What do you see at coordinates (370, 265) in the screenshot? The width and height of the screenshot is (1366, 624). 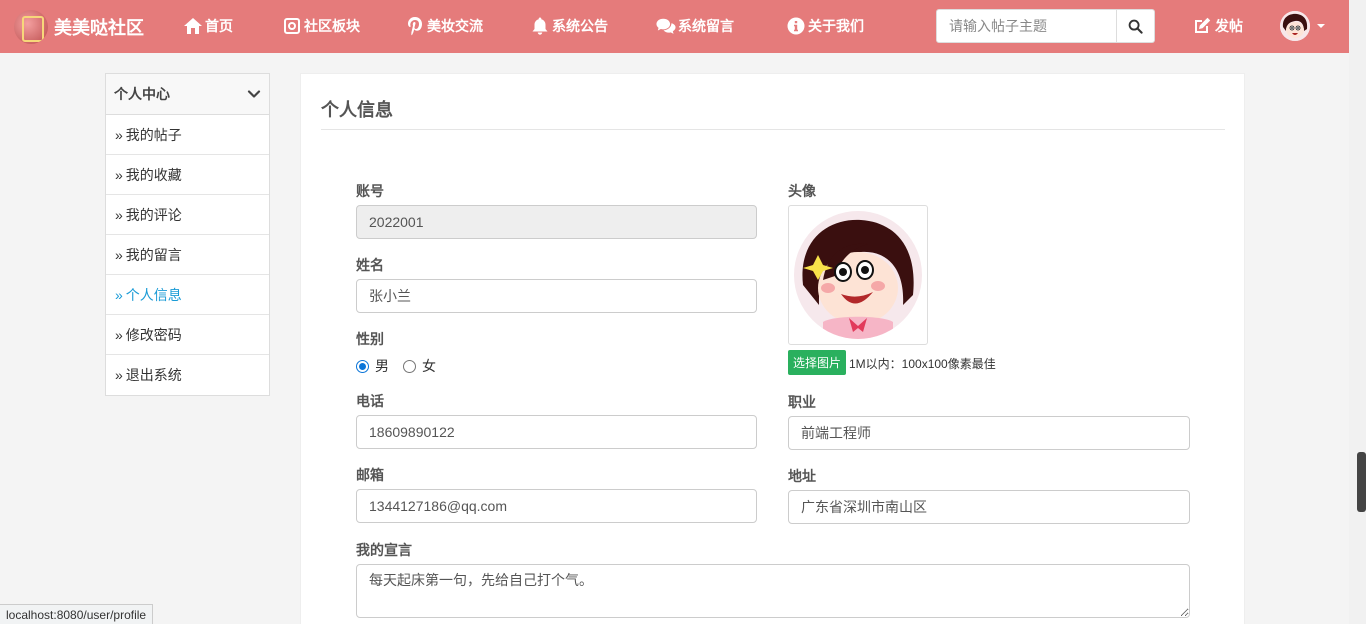 I see `name-label: 姓名` at bounding box center [370, 265].